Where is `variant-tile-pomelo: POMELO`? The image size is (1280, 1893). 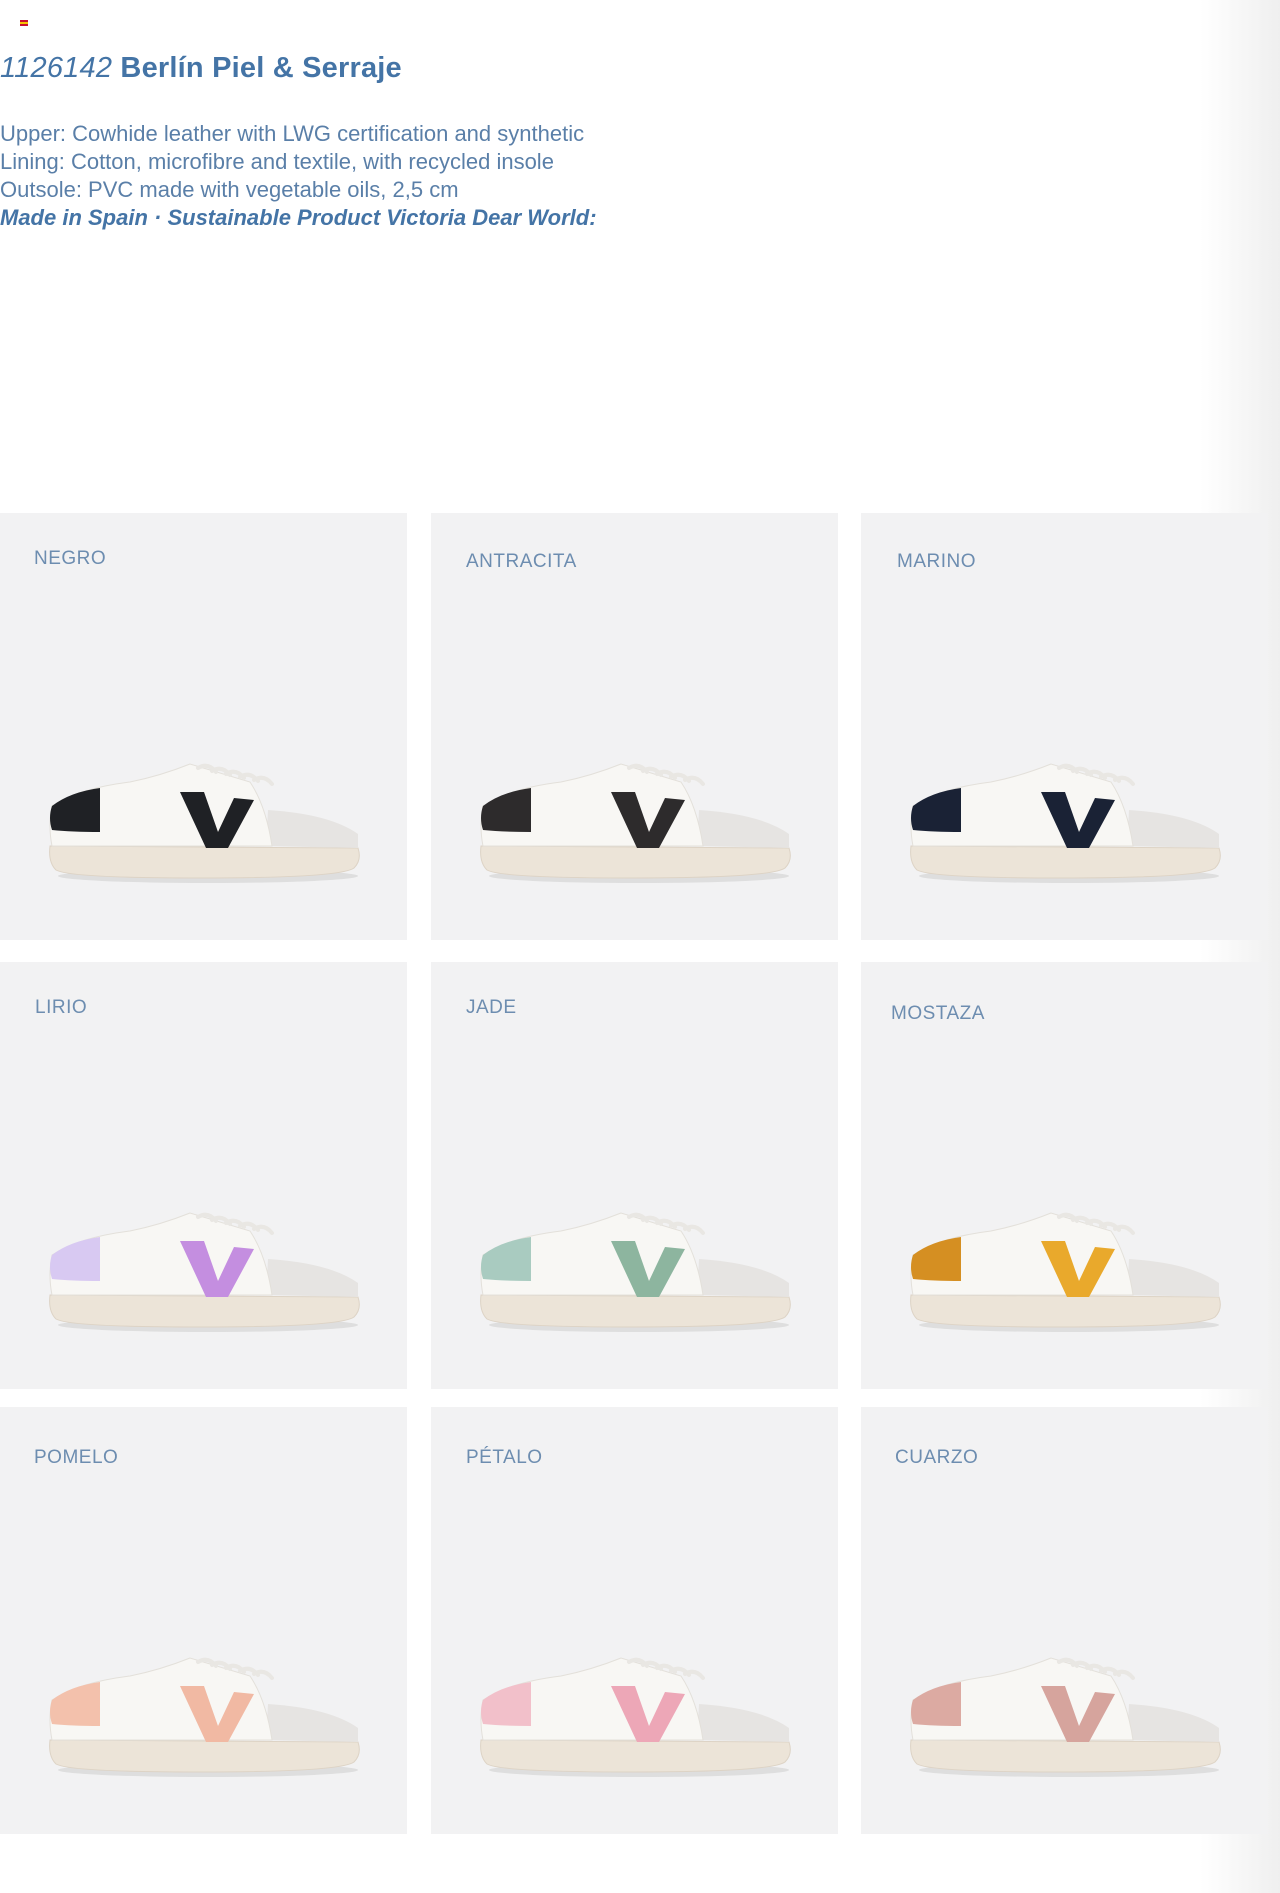
variant-tile-pomelo: POMELO is located at coordinates (203, 1620).